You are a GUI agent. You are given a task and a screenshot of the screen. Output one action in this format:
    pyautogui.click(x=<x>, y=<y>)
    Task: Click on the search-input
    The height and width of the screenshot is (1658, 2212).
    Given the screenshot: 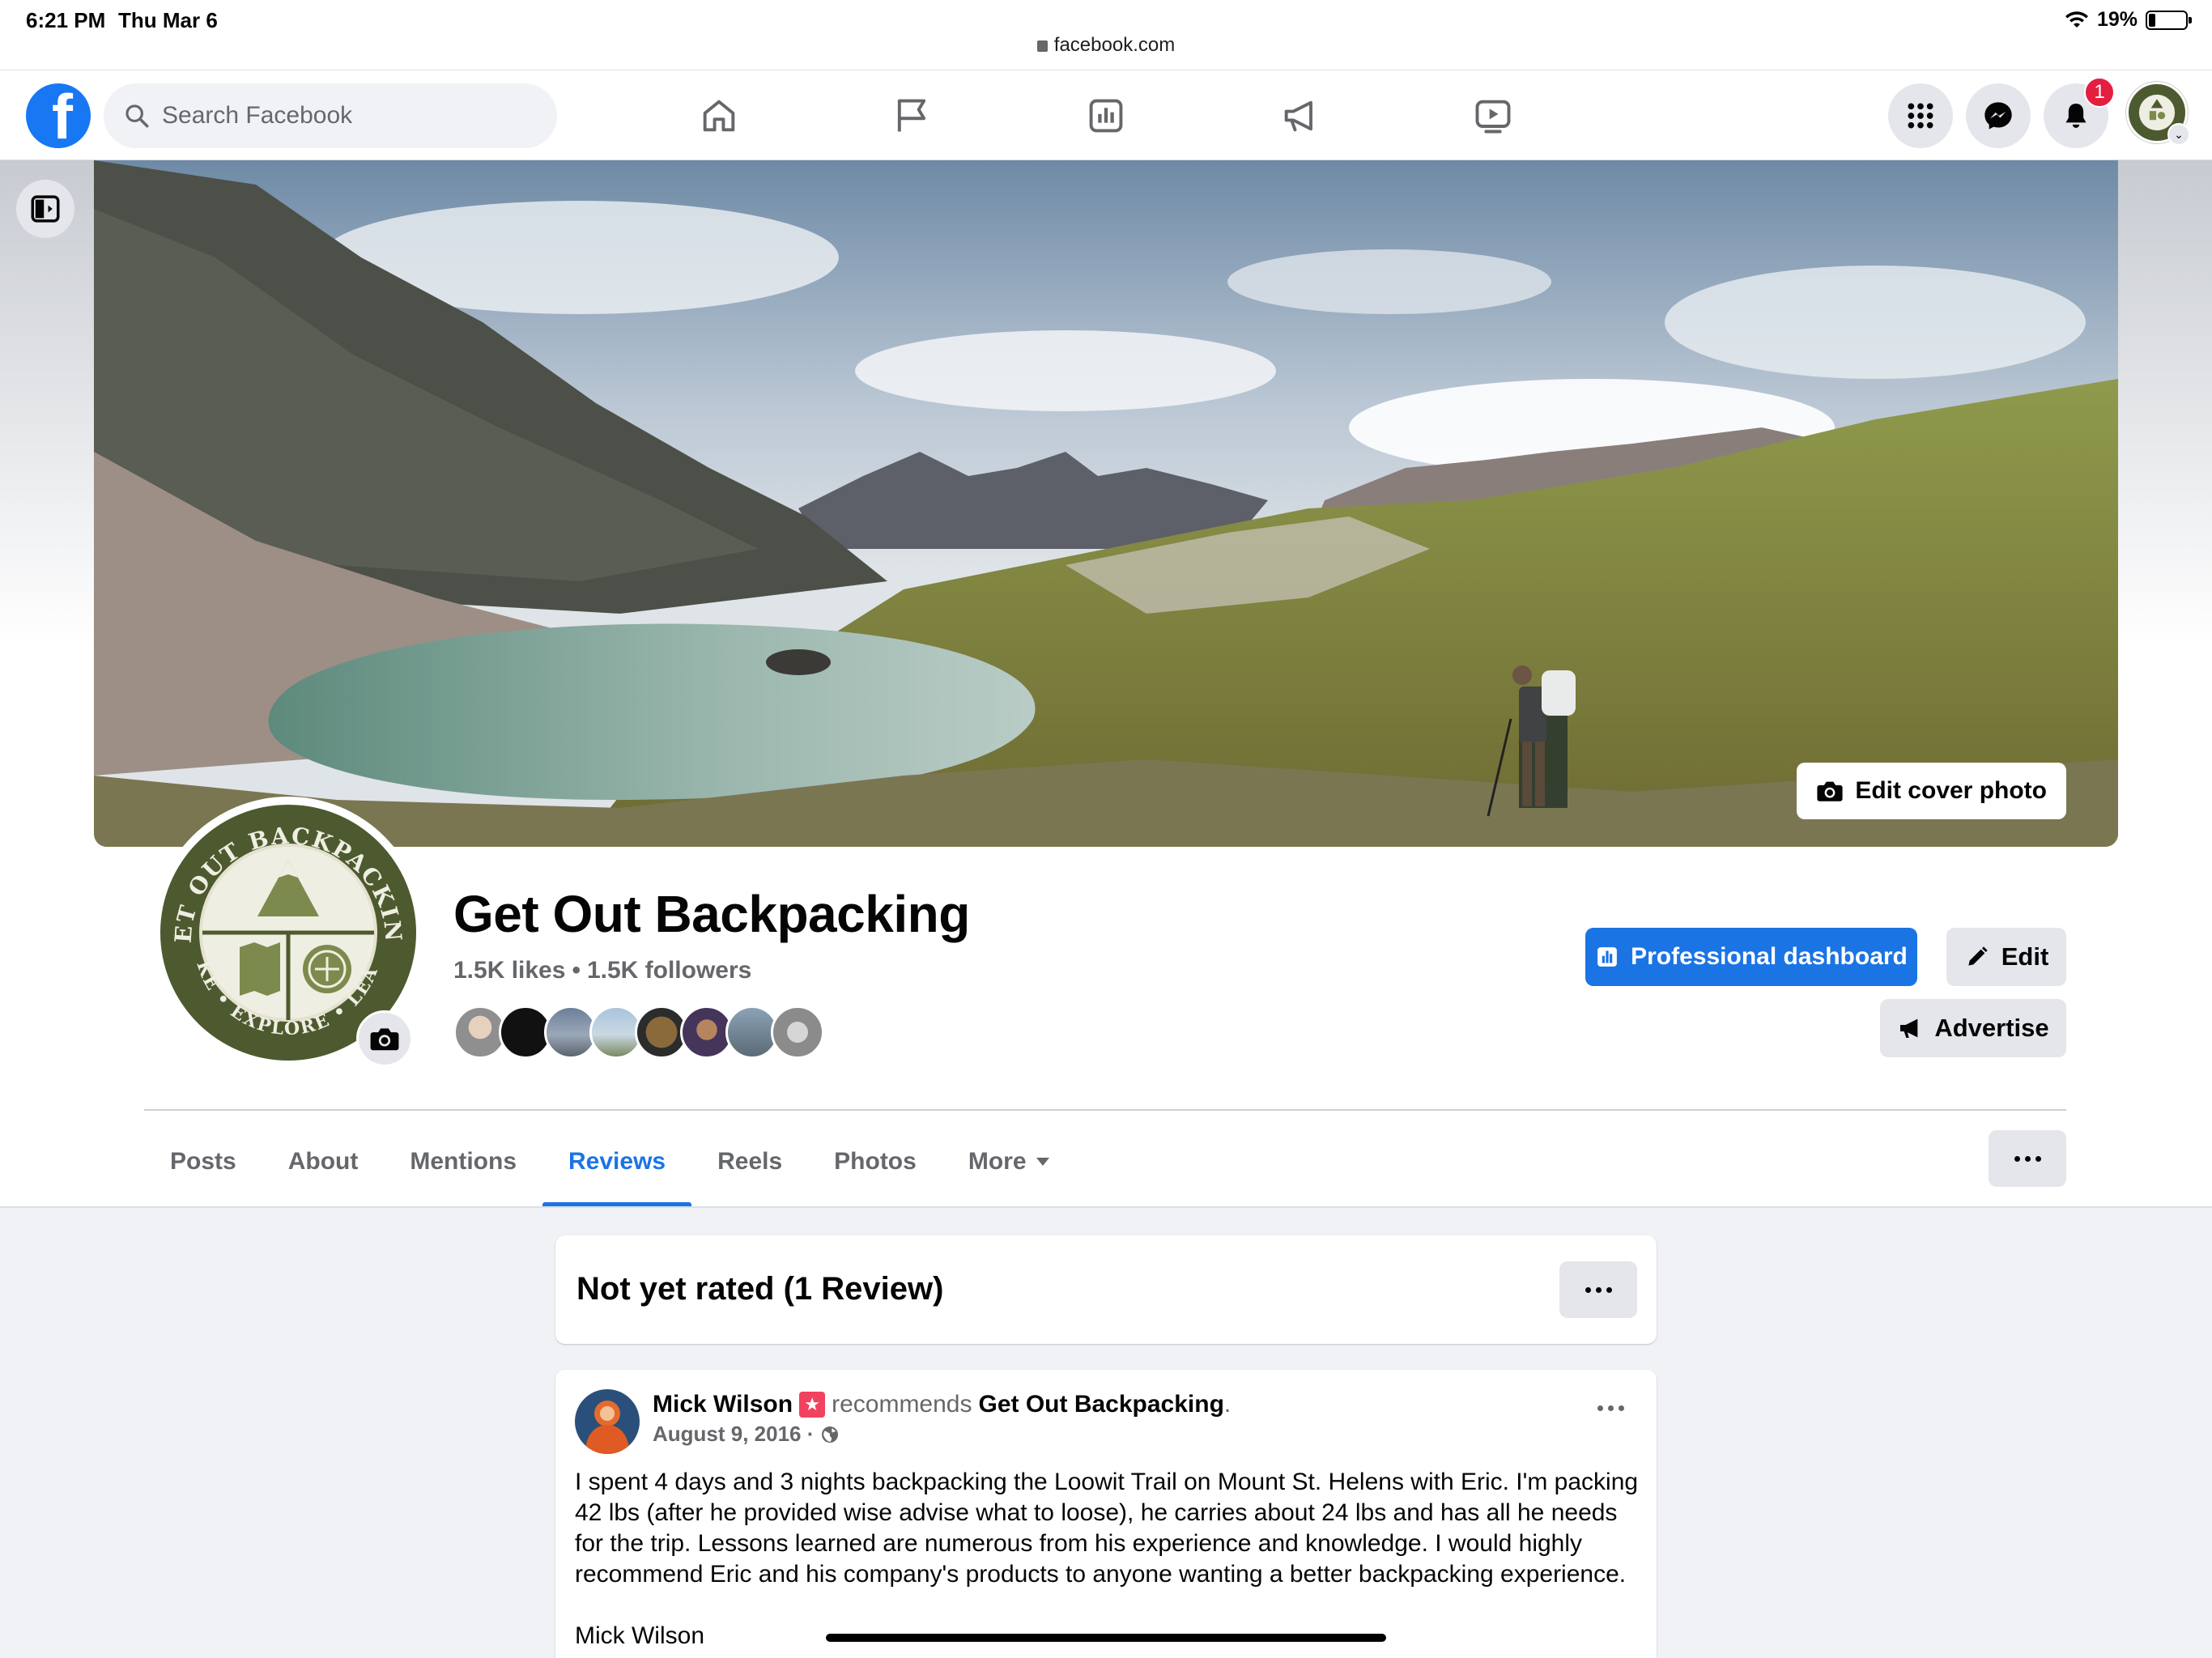 What is the action you would take?
    pyautogui.click(x=332, y=116)
    